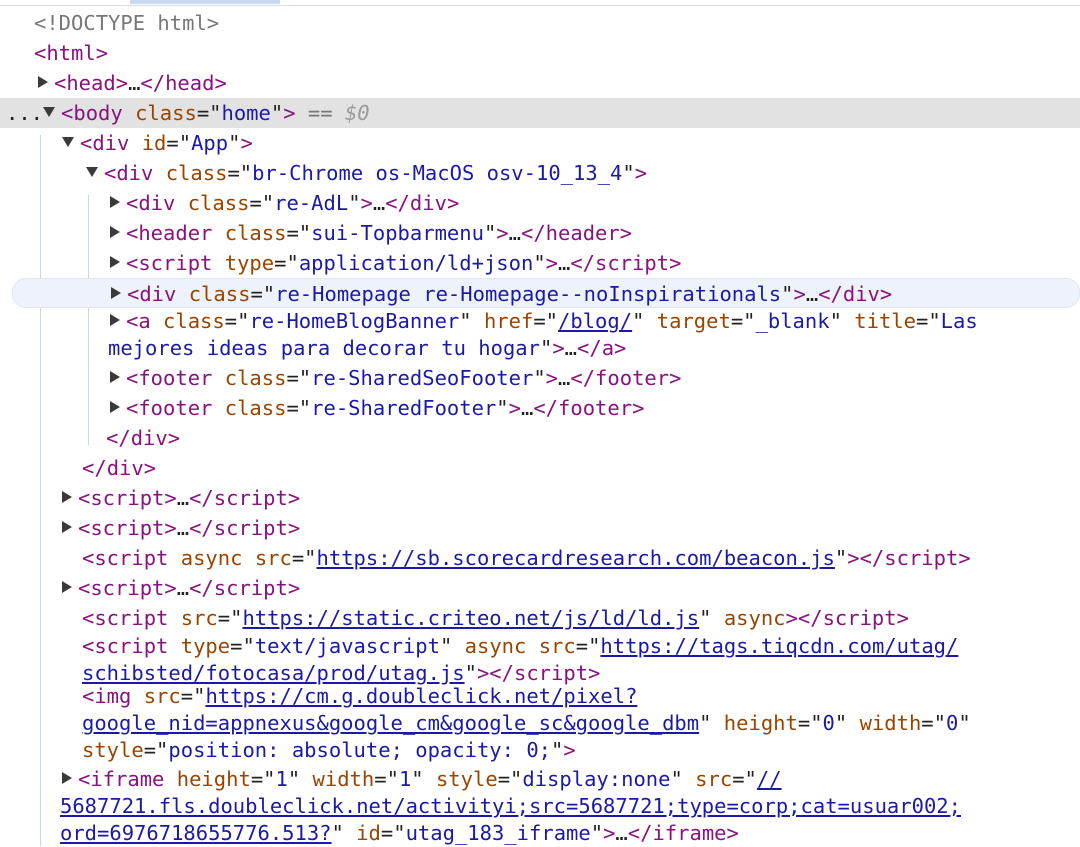 The height and width of the screenshot is (847, 1080). I want to click on dom-node-collapsed: <head>…</head>, so click(540, 83).